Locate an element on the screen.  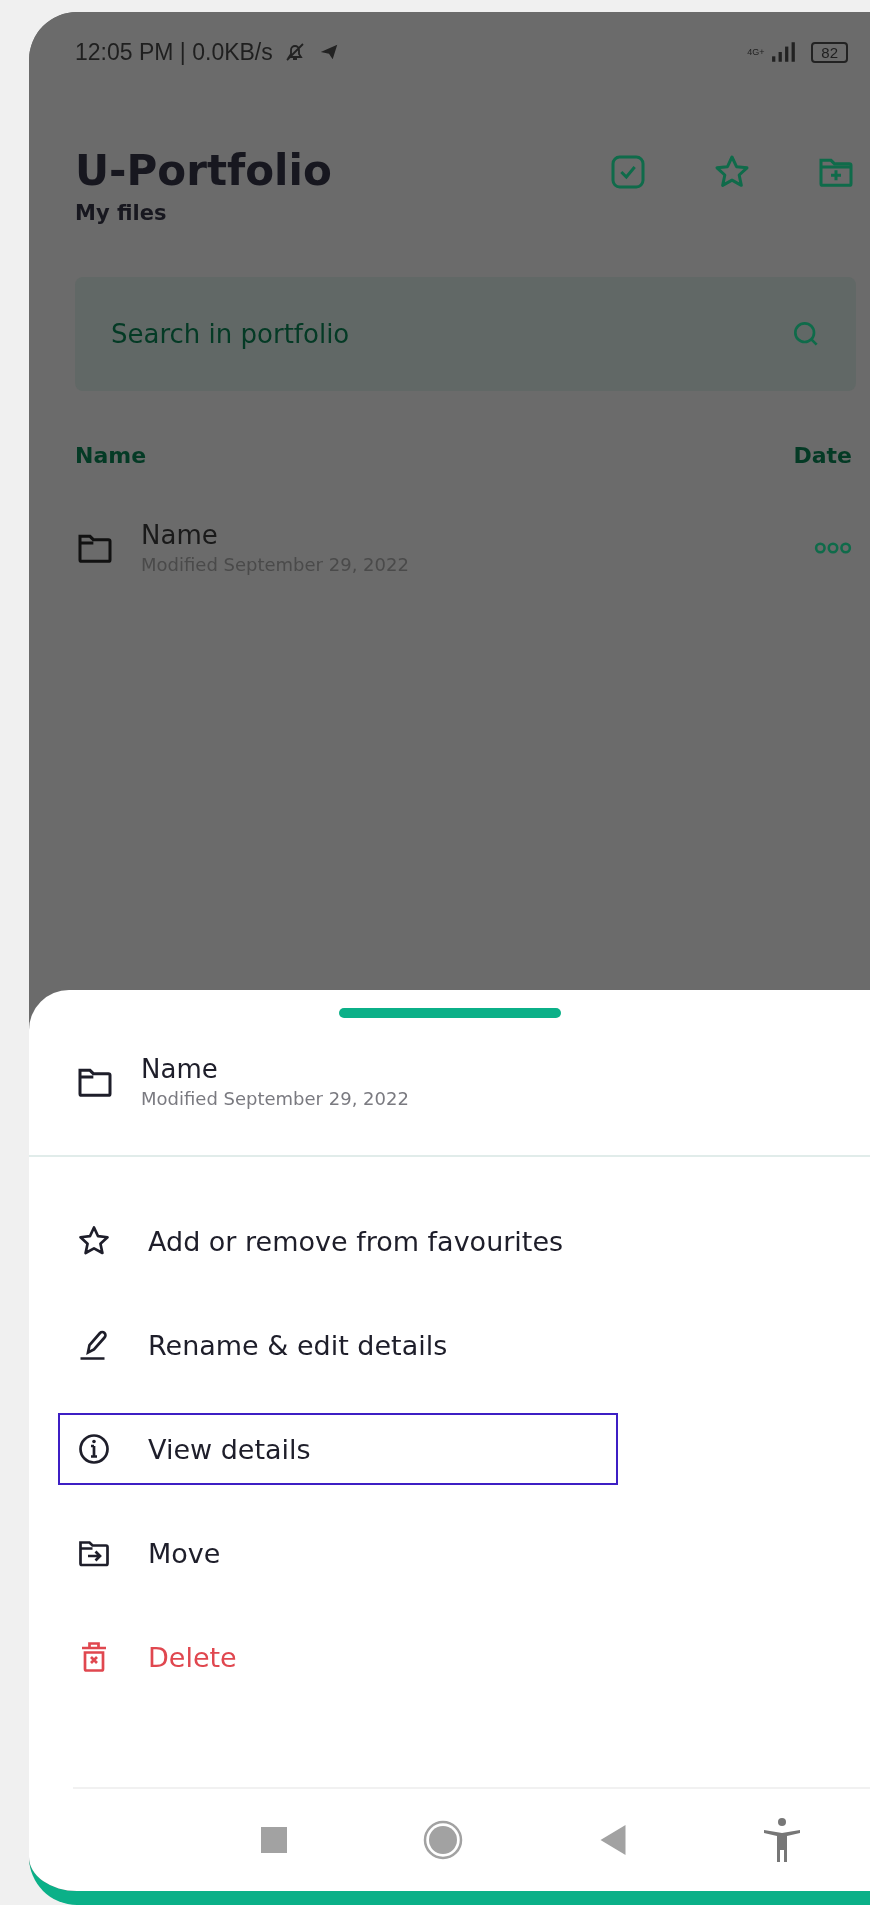
recents-icon is located at coordinates (274, 1840).